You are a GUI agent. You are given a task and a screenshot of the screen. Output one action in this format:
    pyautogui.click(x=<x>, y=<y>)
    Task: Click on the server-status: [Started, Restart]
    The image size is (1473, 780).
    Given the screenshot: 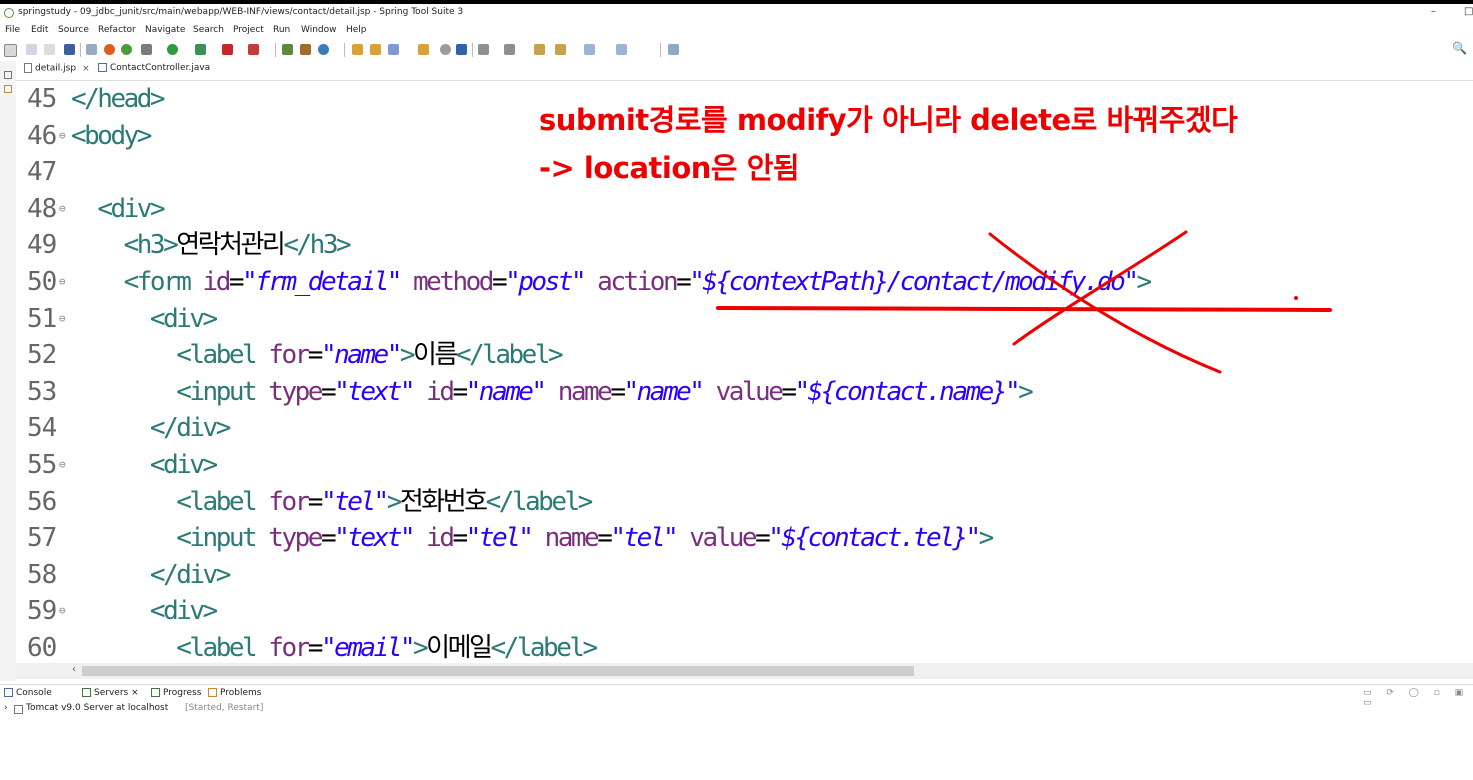 What is the action you would take?
    pyautogui.click(x=224, y=708)
    